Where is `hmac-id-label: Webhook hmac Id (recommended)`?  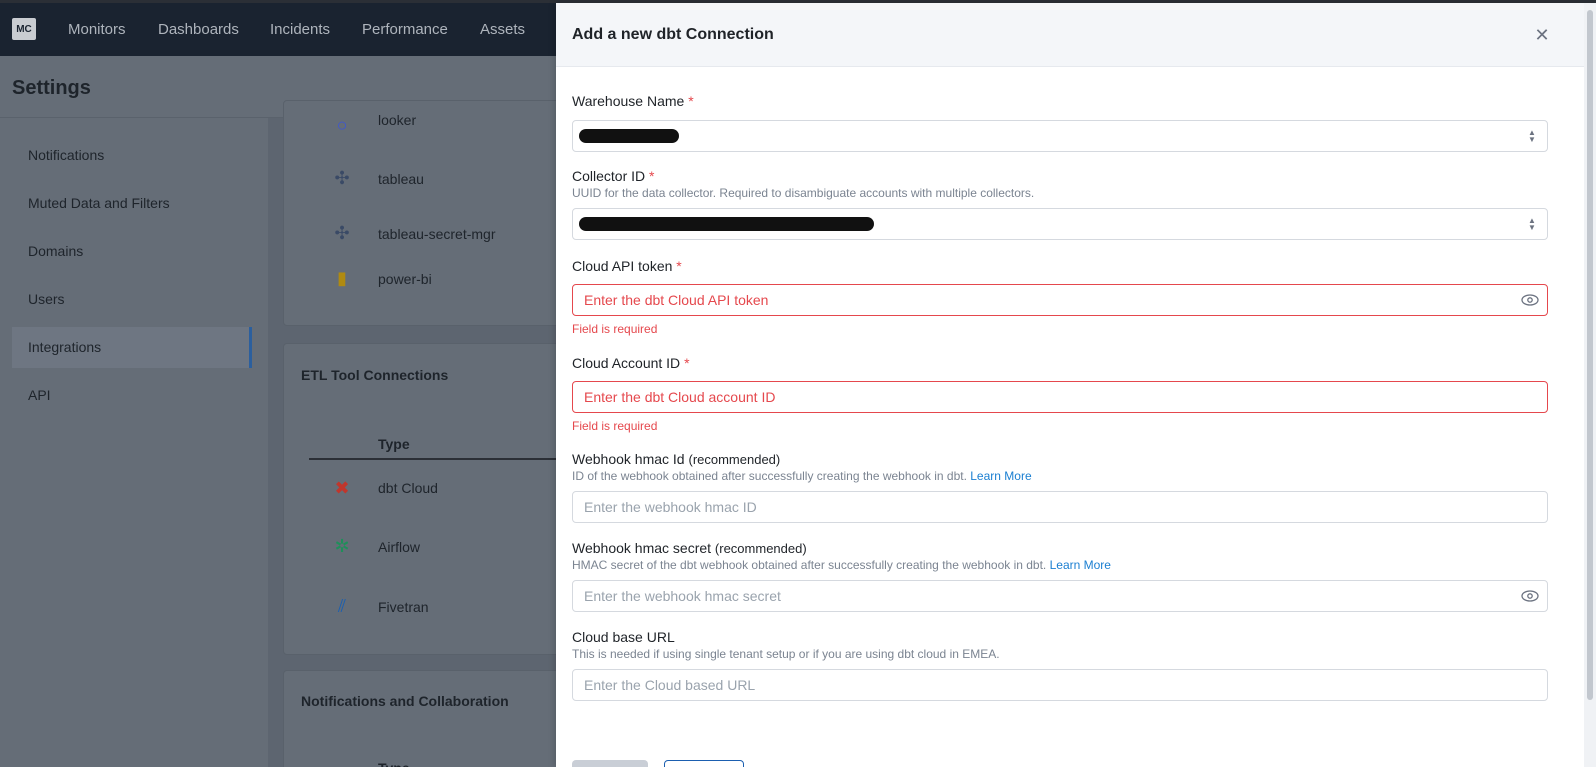 hmac-id-label: Webhook hmac Id (recommended) is located at coordinates (676, 459).